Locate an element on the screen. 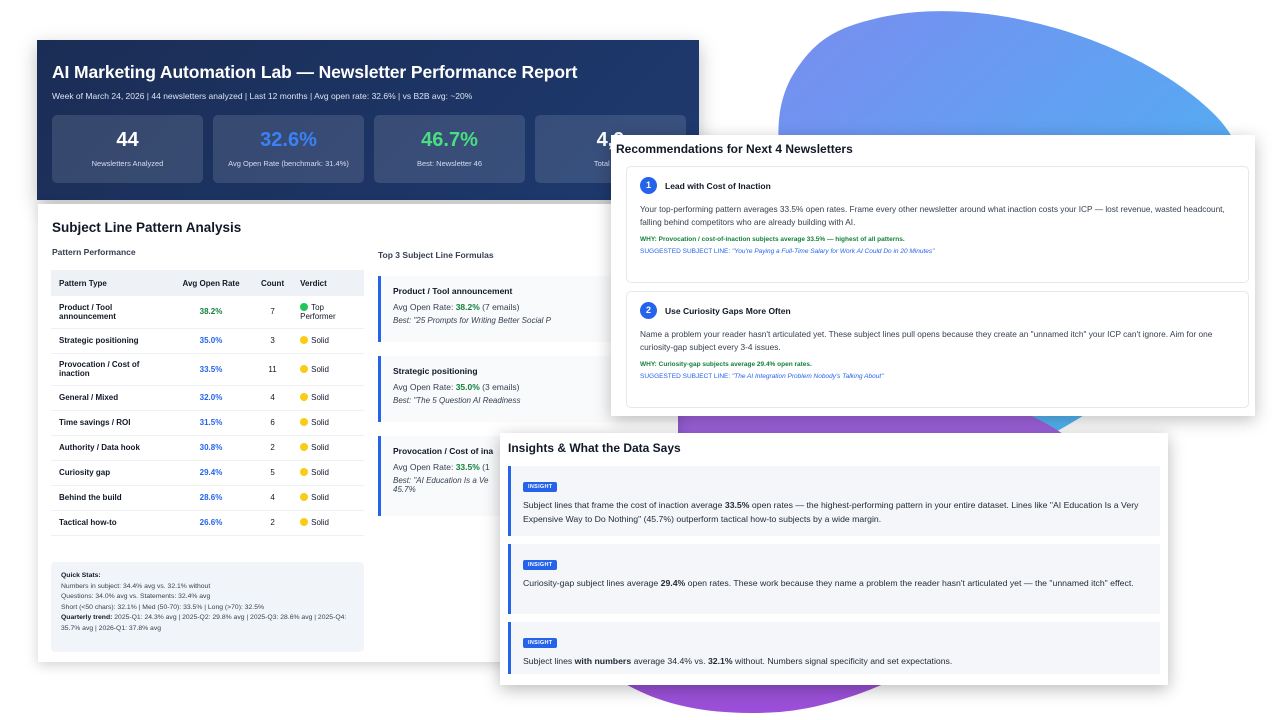  count-cell: 11 is located at coordinates (273, 369).